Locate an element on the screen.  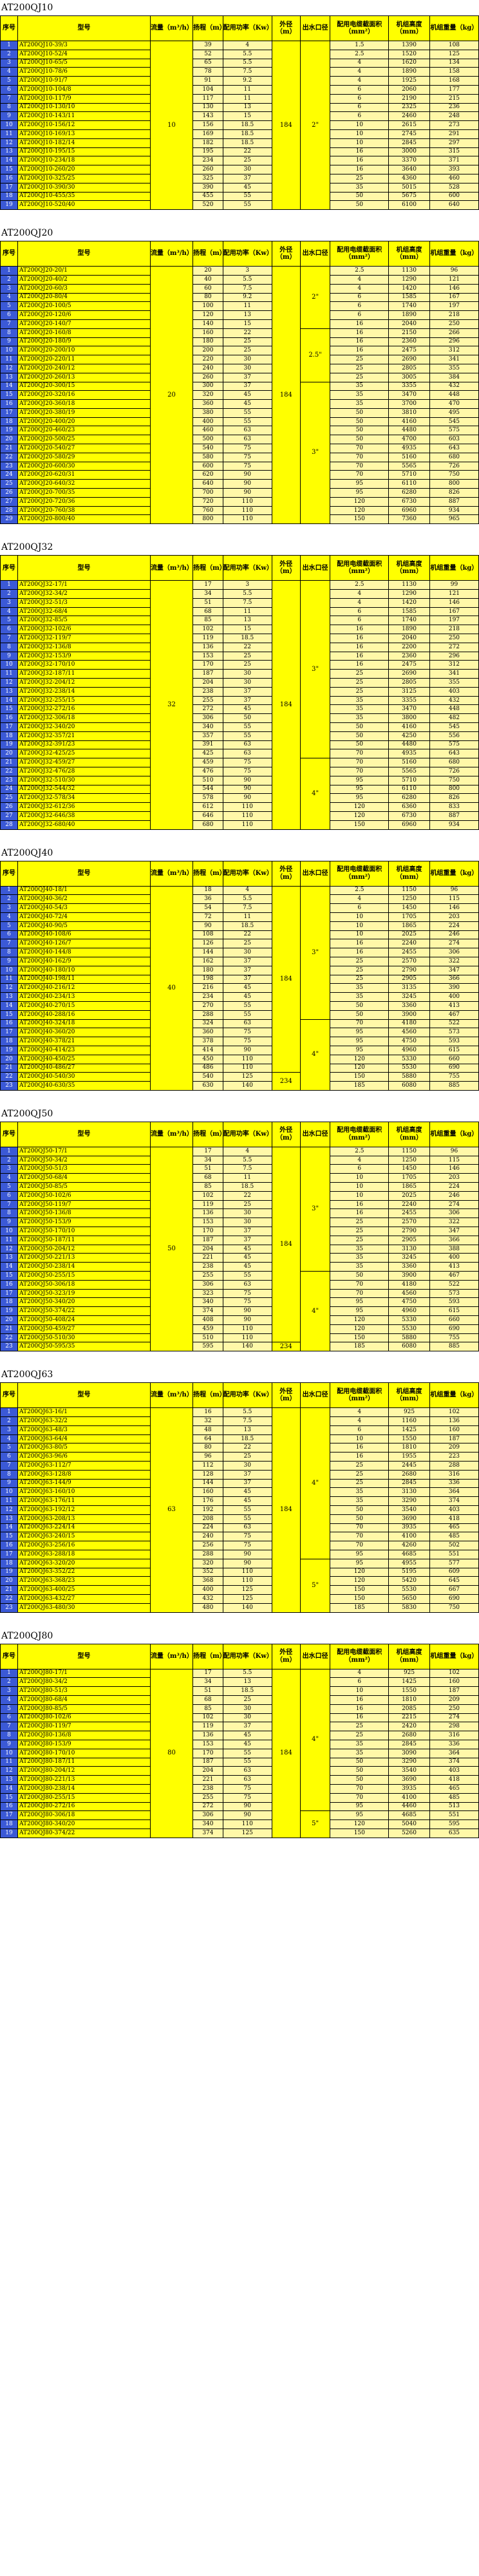
power-cell: 55 is located at coordinates (247, 1276).